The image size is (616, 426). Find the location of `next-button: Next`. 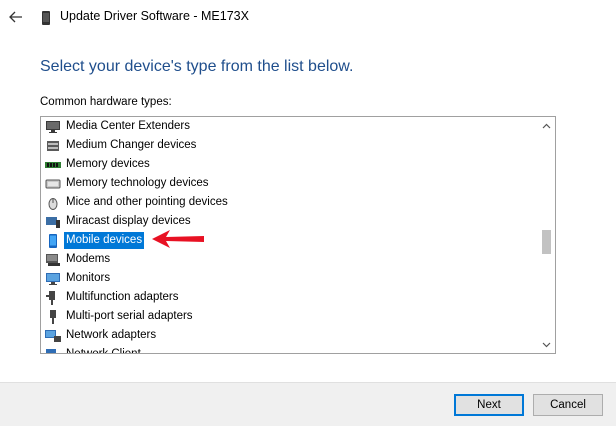

next-button: Next is located at coordinates (489, 405).